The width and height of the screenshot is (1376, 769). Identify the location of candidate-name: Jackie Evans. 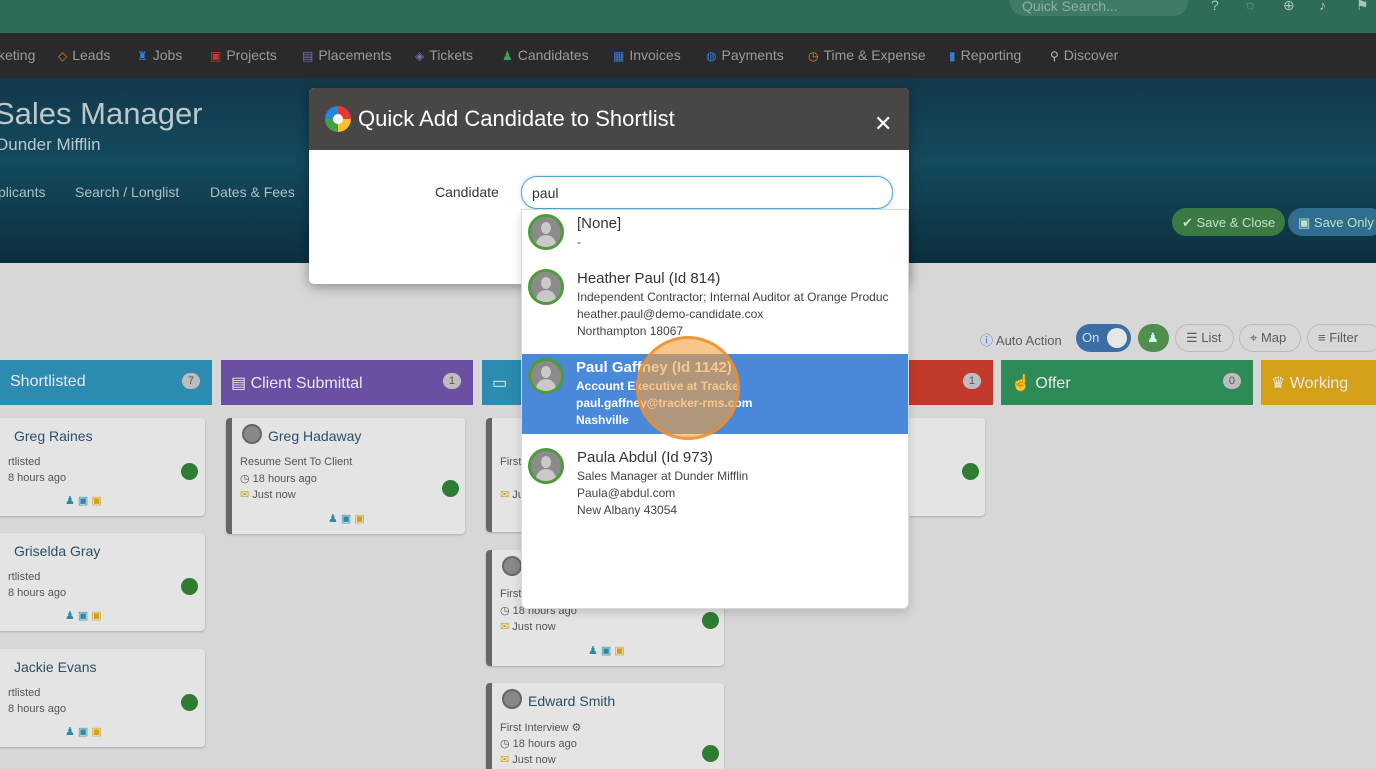
(55, 667).